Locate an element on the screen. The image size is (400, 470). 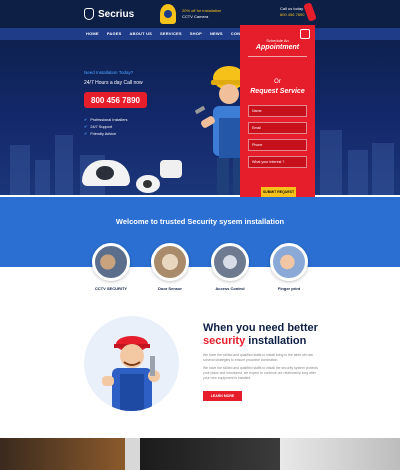
service-label: Door Sensor is located at coordinates (169, 288).